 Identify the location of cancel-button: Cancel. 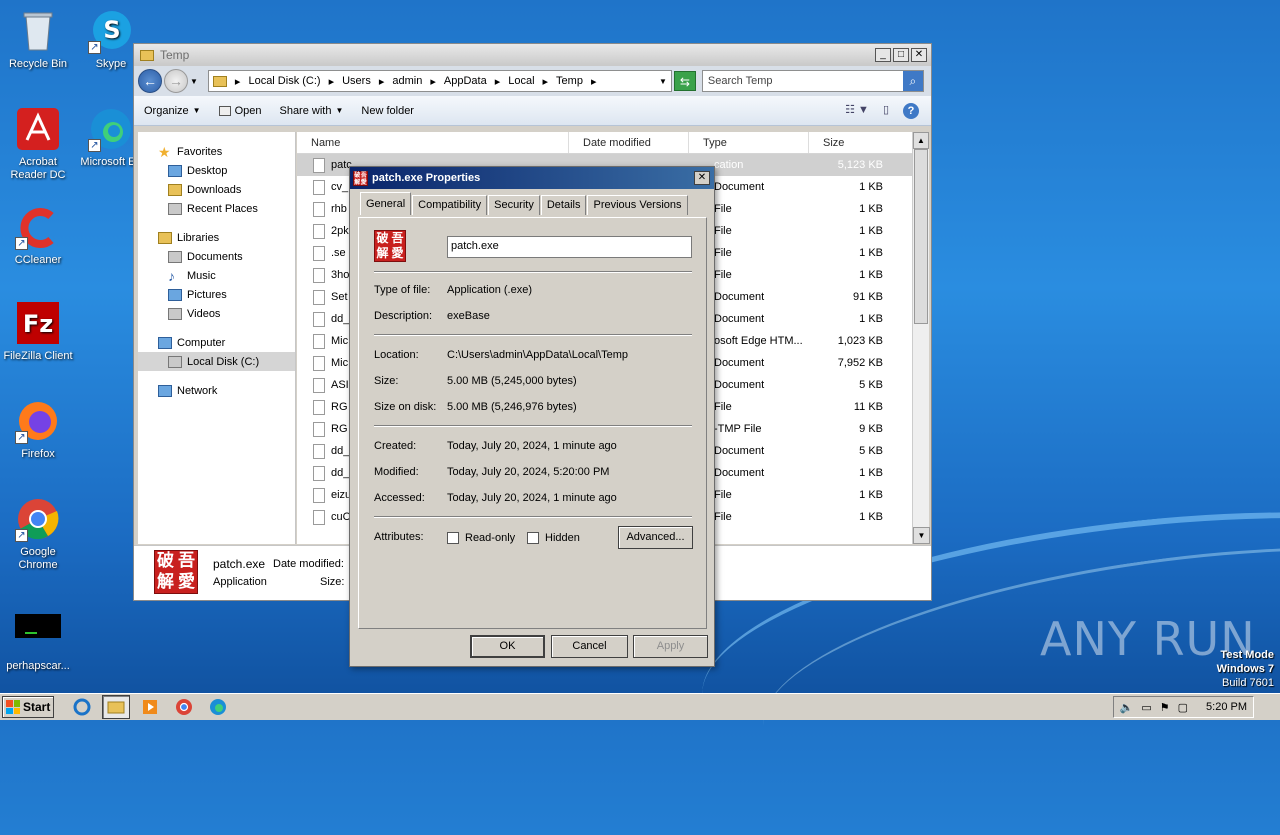
(589, 646).